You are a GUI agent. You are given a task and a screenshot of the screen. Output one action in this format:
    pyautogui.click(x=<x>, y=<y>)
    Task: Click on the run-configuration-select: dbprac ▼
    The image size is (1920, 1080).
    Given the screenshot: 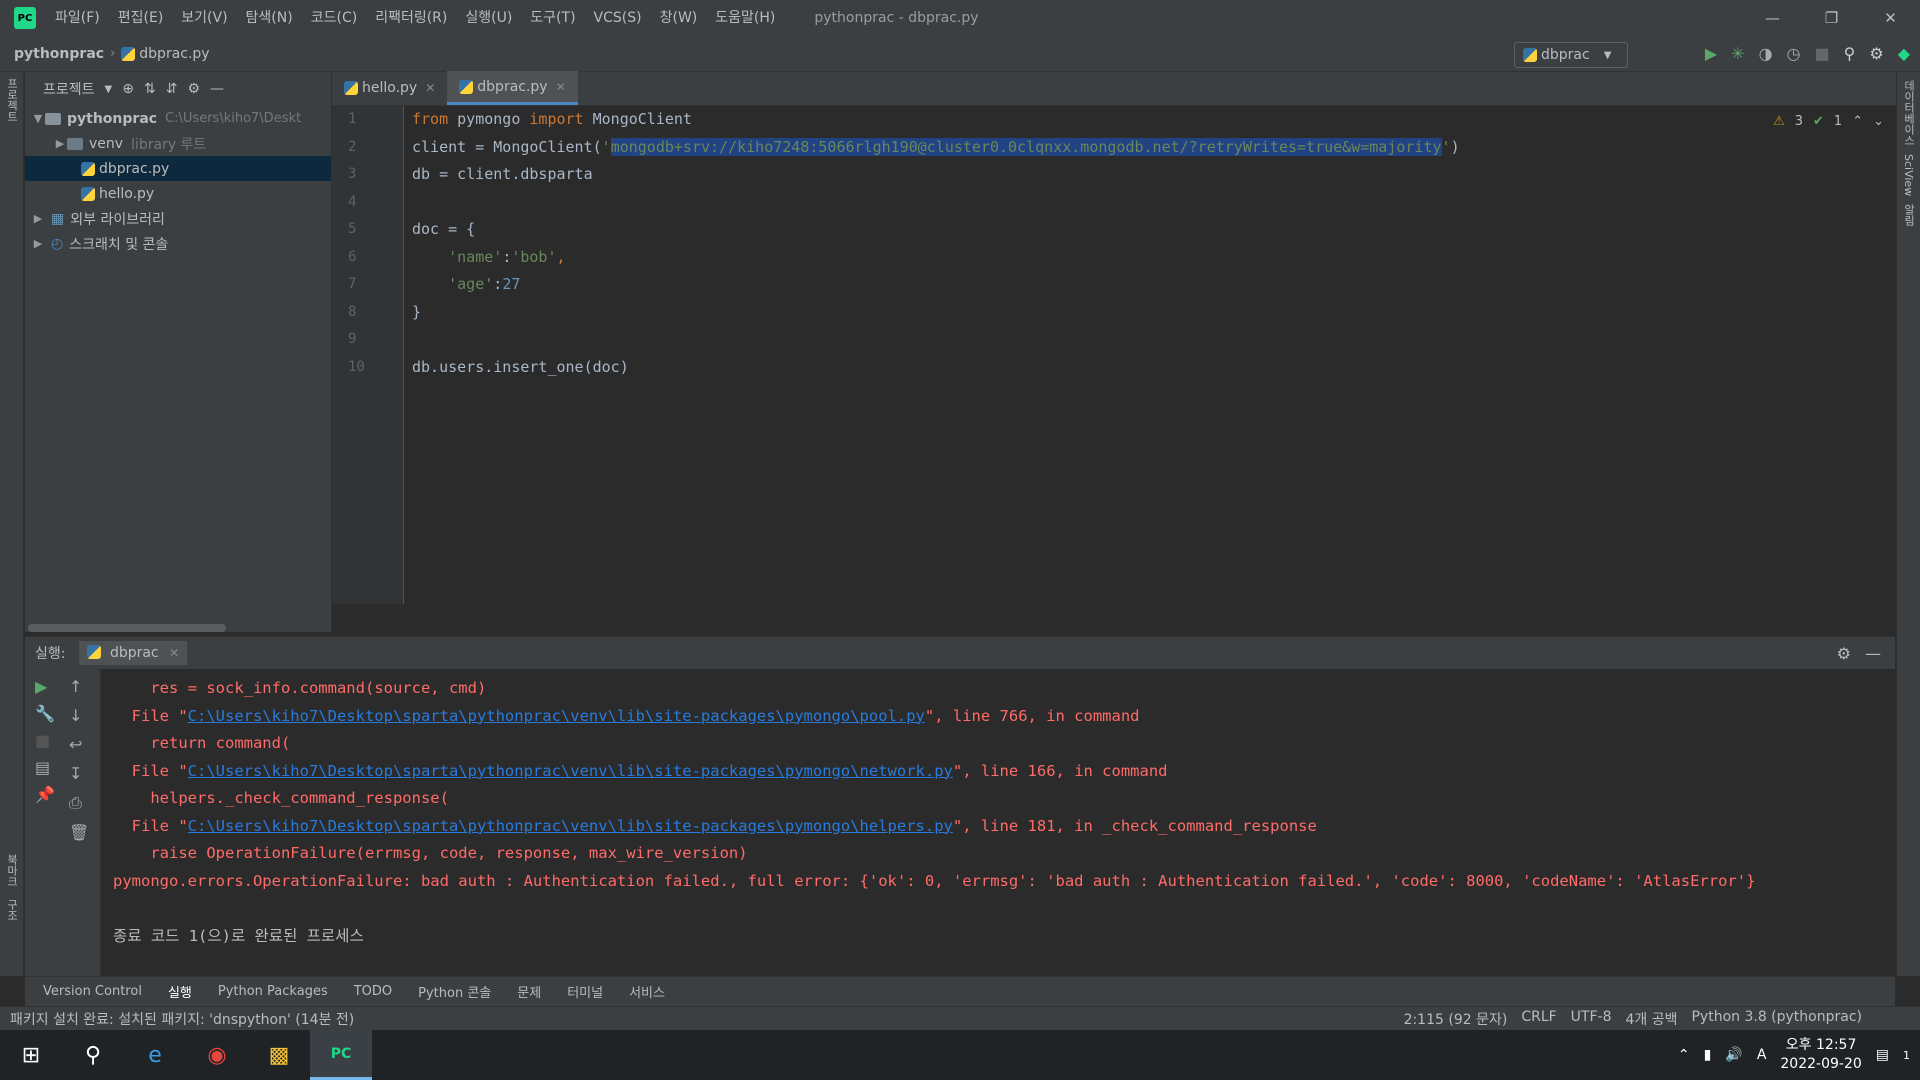 What is the action you would take?
    pyautogui.click(x=1571, y=55)
    